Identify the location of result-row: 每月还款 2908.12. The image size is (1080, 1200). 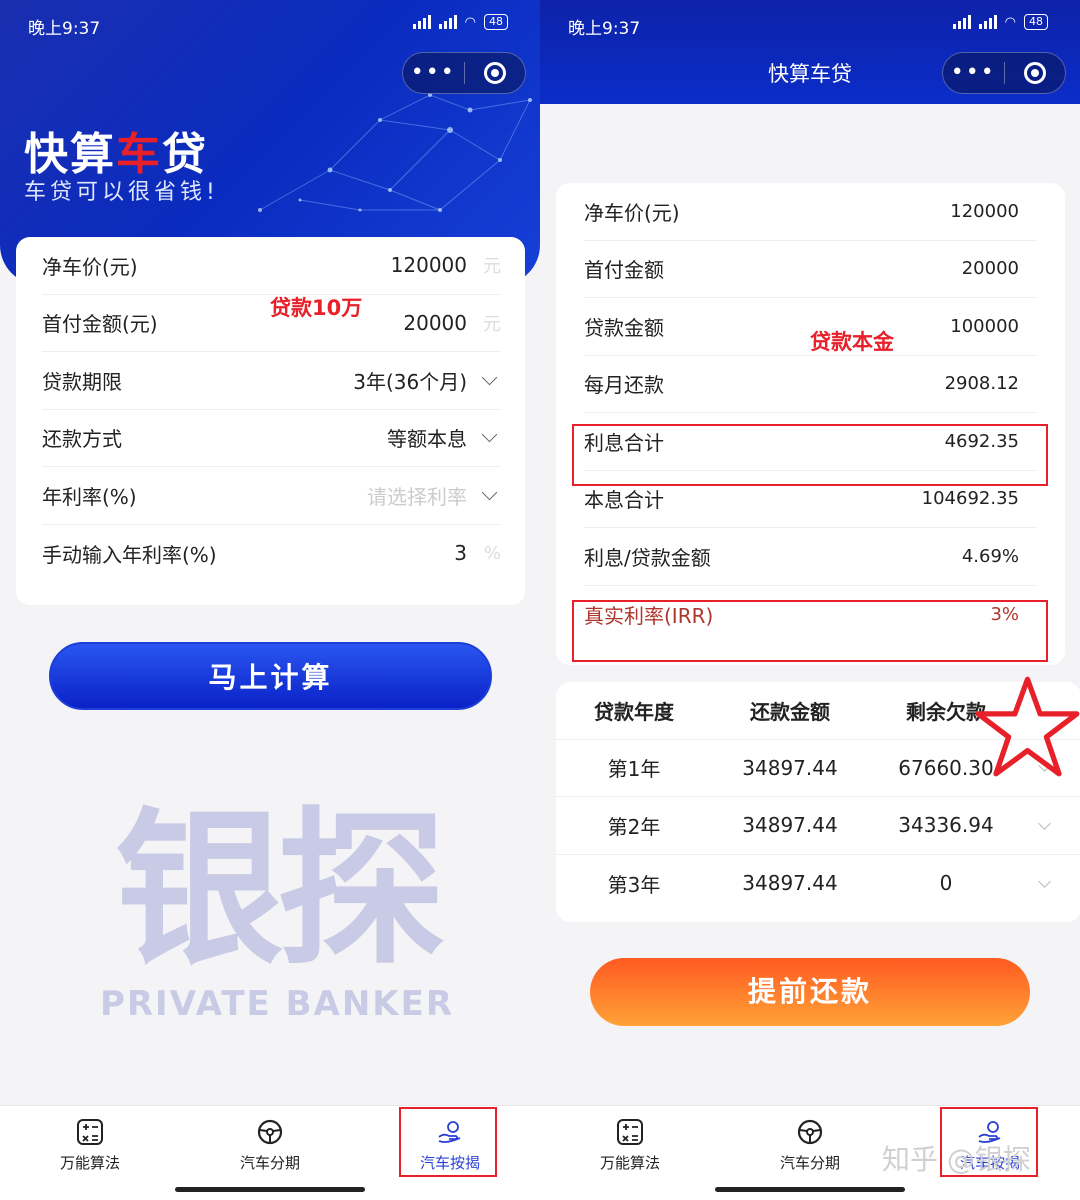
(810, 384).